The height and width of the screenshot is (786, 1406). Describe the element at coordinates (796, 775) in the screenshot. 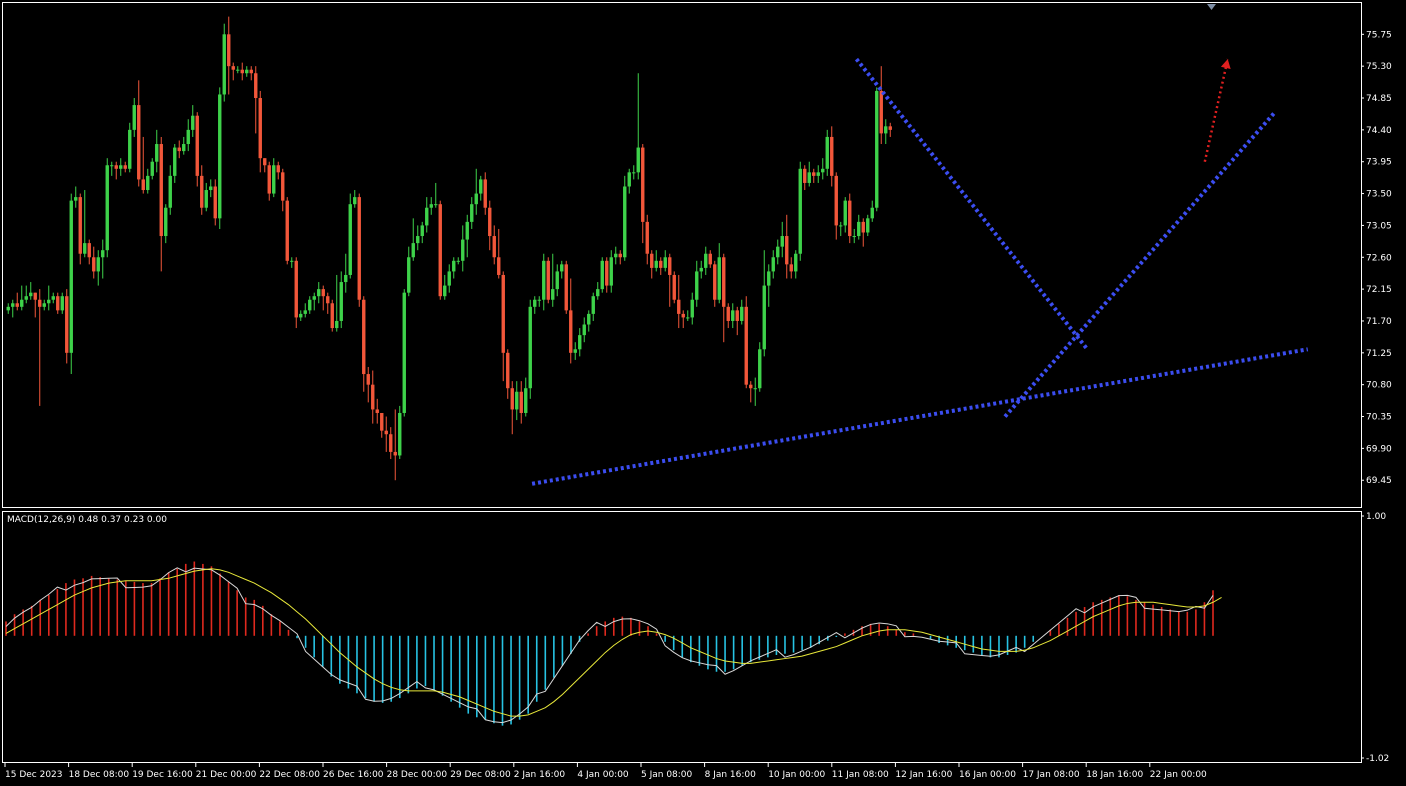

I see `time-axis-label: 10 Jan 00:00` at that location.